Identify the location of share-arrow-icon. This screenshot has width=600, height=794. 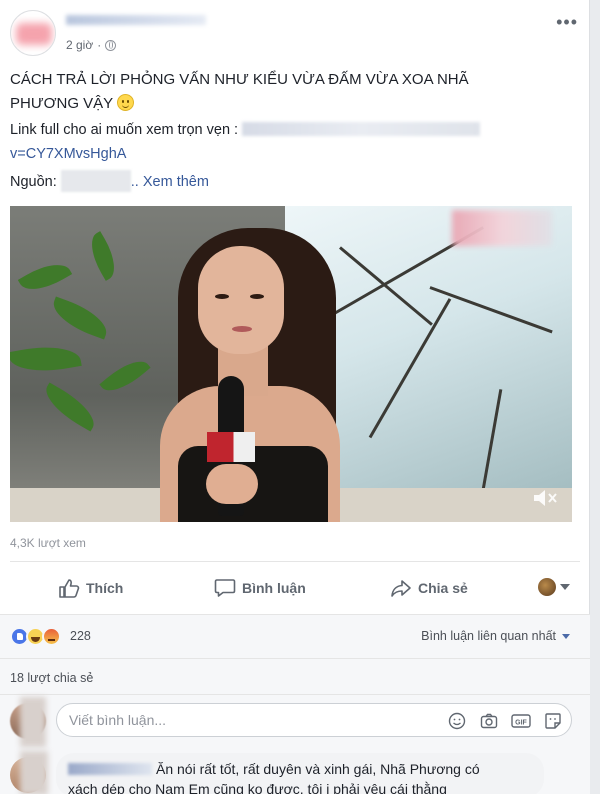
(401, 588).